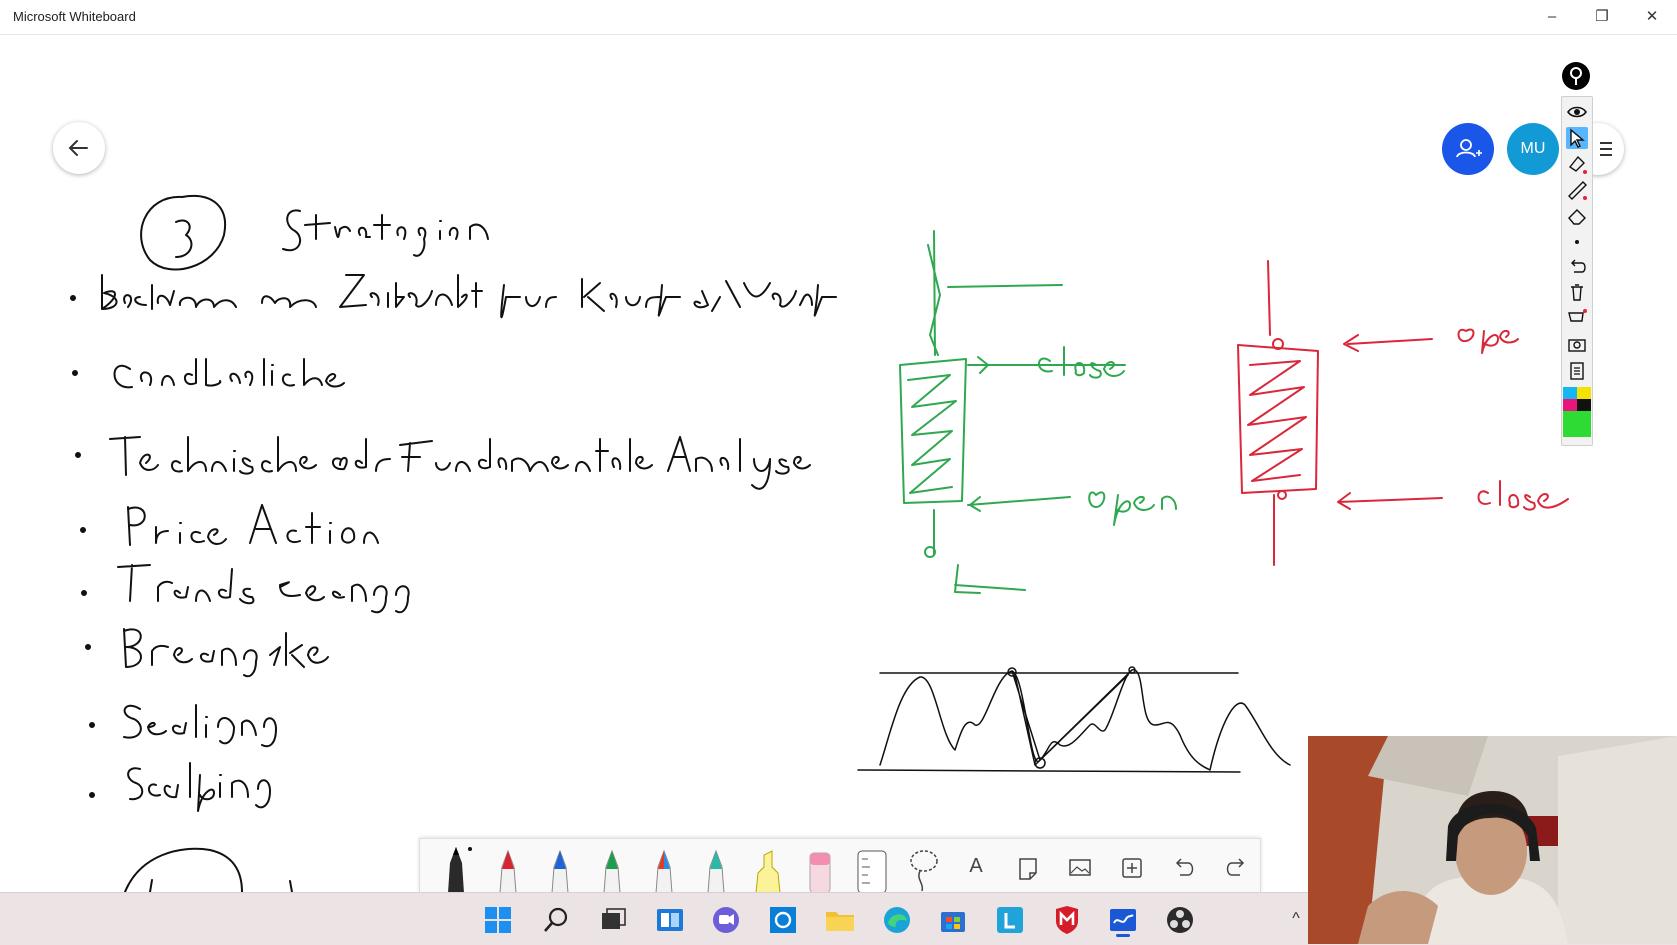 The image size is (1677, 945). What do you see at coordinates (1132, 868) in the screenshot?
I see `insert-tool` at bounding box center [1132, 868].